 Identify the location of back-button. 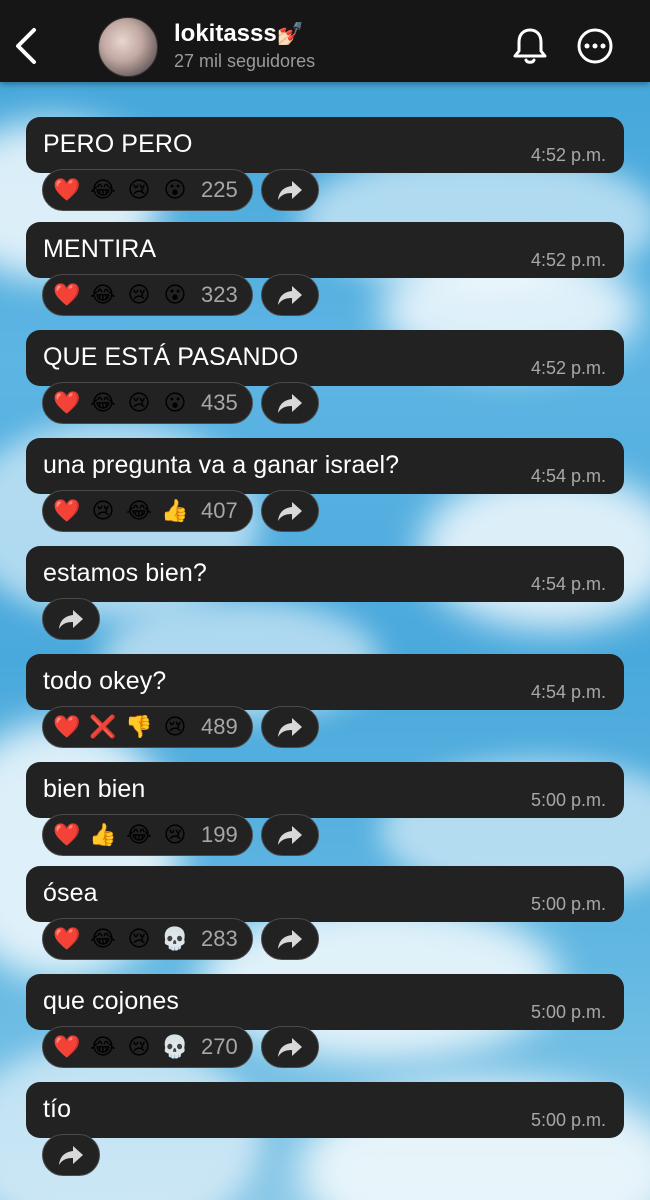
(26, 46).